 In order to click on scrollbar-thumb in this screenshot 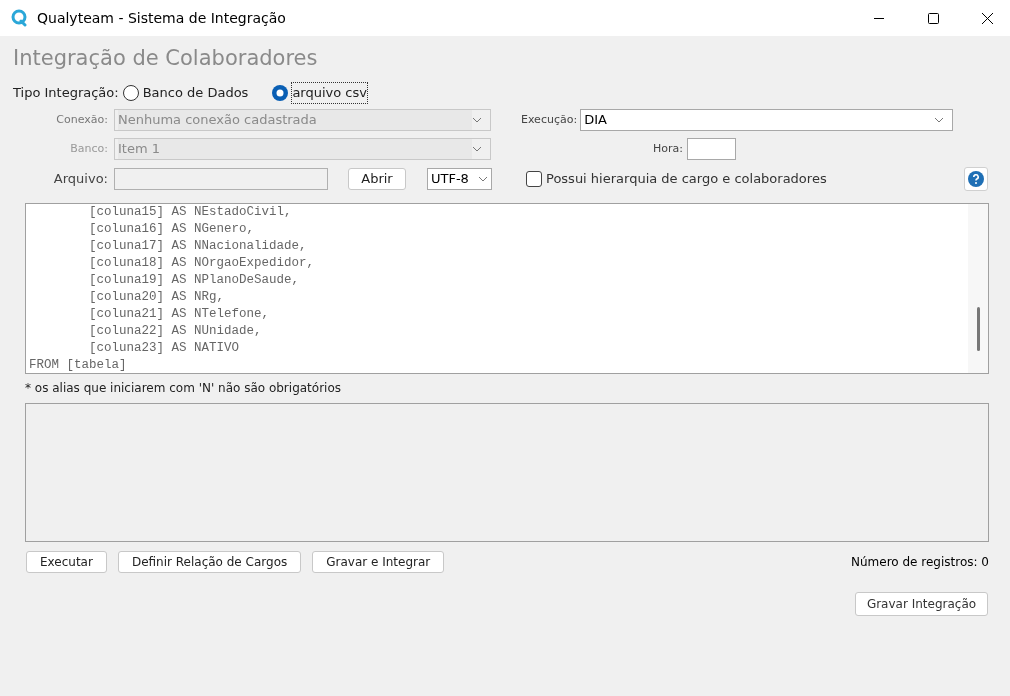, I will do `click(978, 329)`.